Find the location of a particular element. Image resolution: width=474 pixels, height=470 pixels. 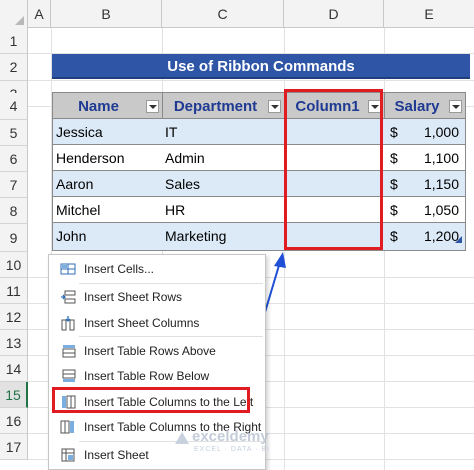

row-header-14: 14 is located at coordinates (14, 369).